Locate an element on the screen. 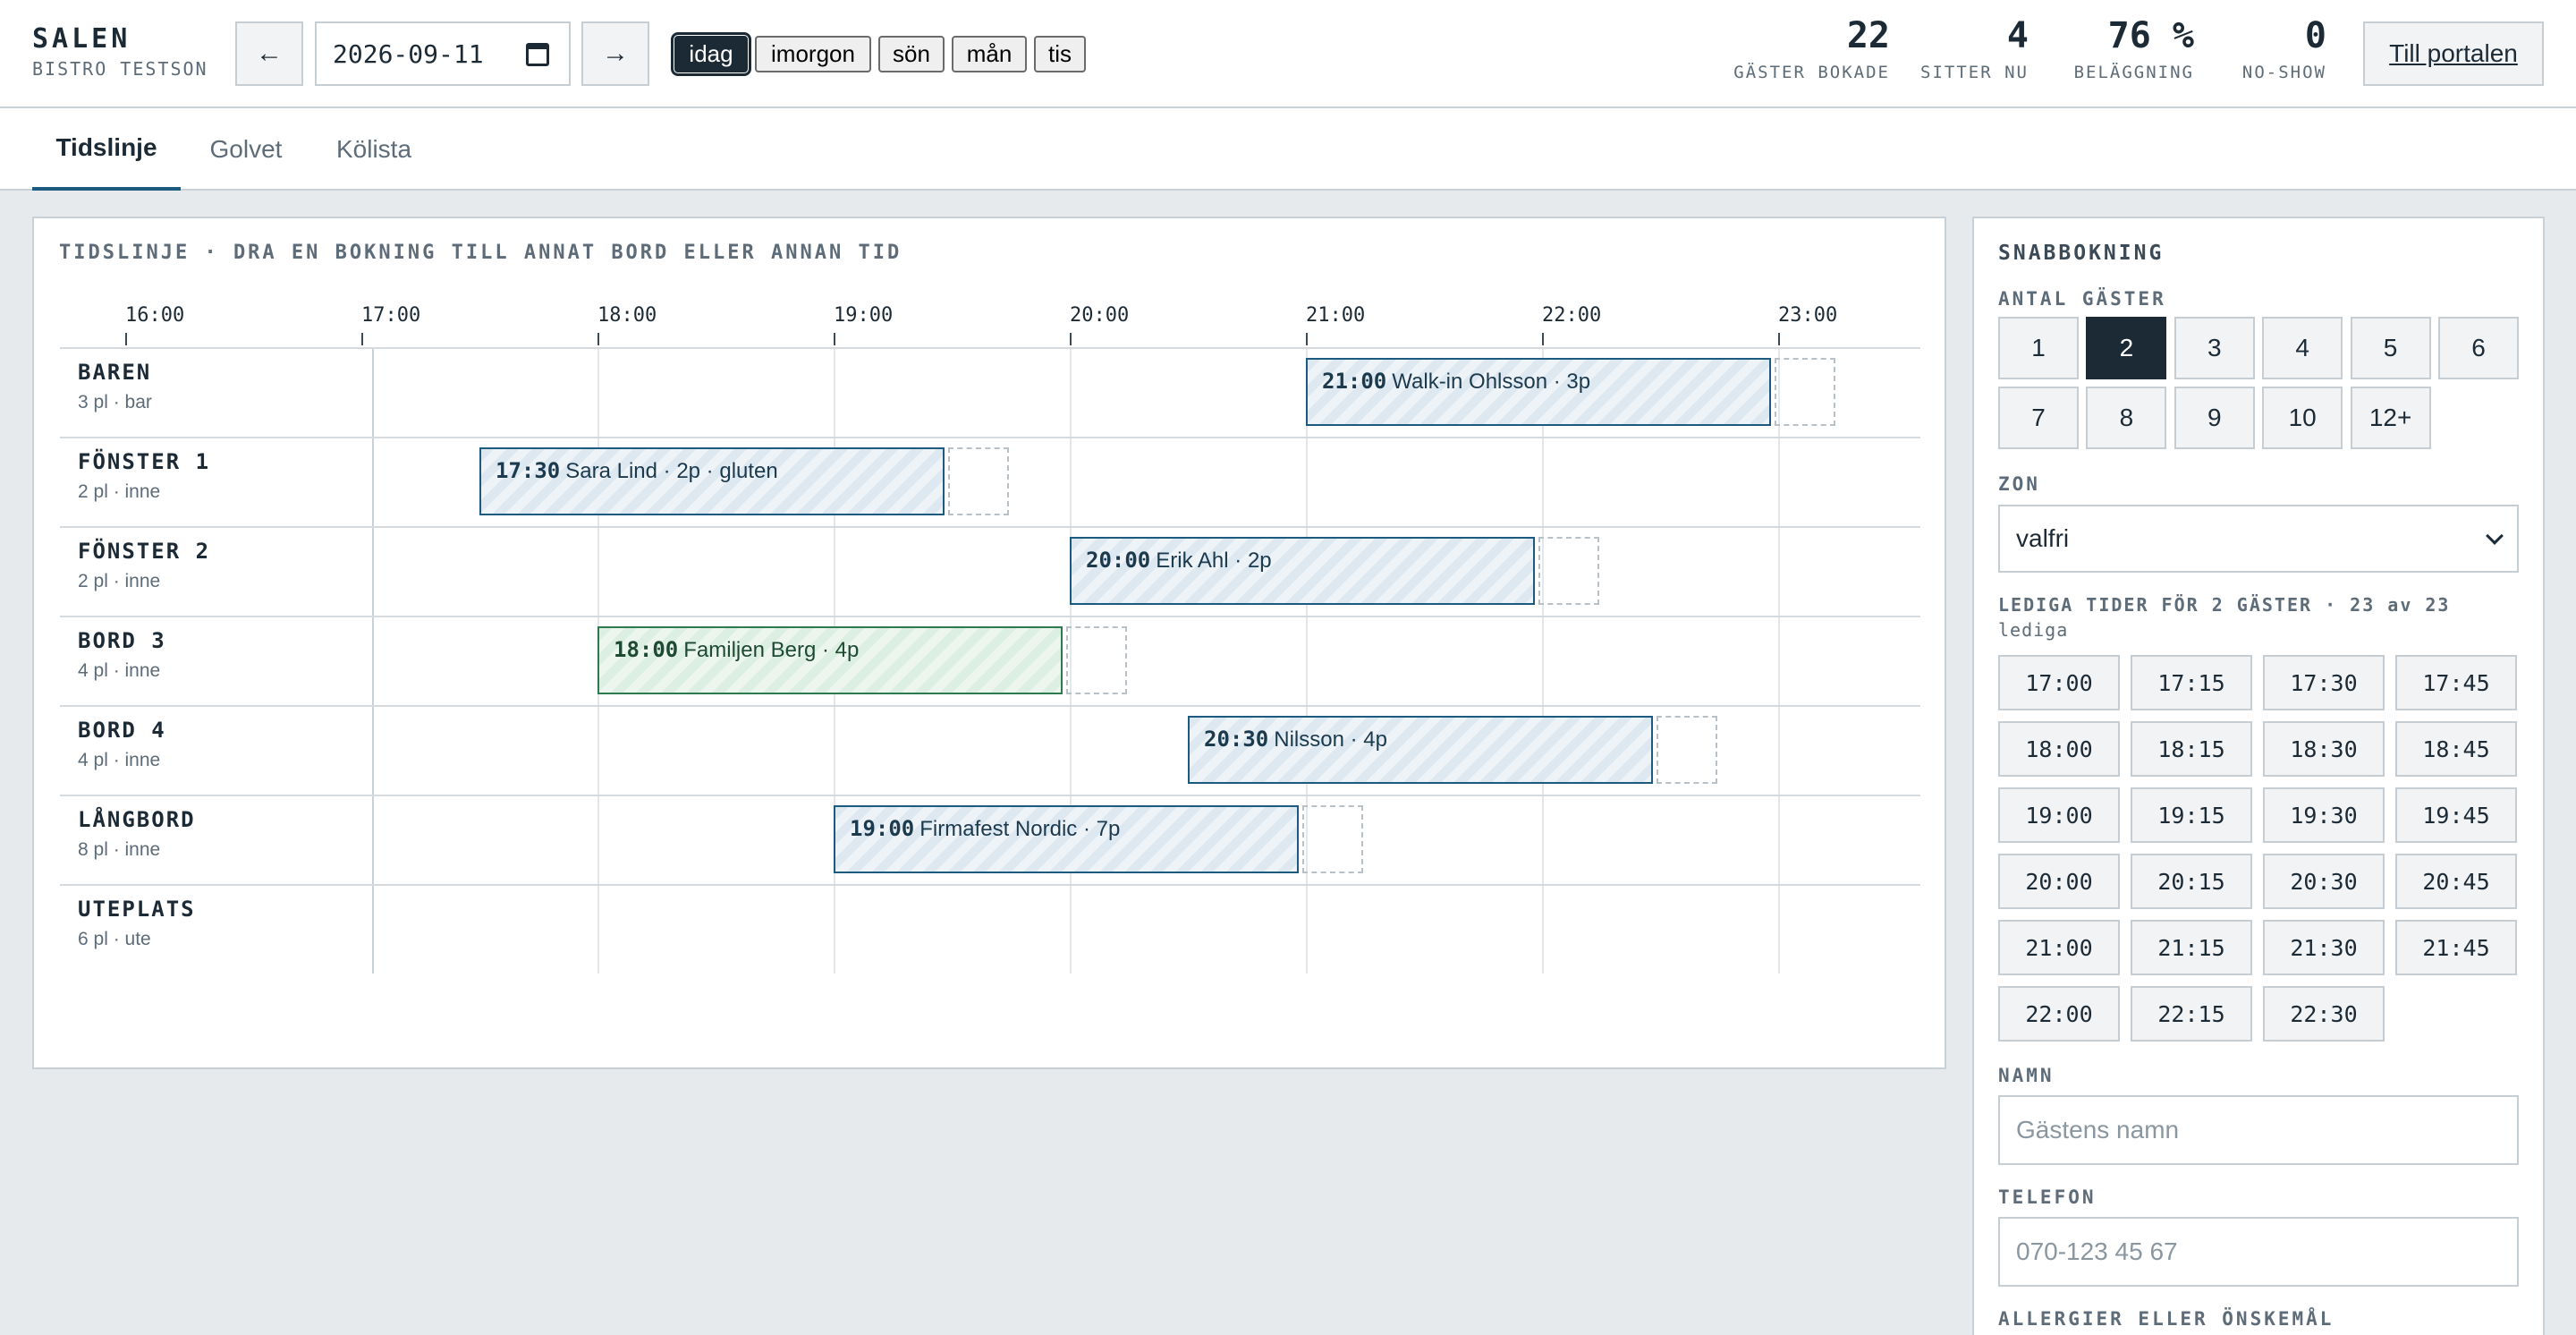 Image resolution: width=2576 pixels, height=1335 pixels. slots-label-cont: lediga is located at coordinates (2033, 630).